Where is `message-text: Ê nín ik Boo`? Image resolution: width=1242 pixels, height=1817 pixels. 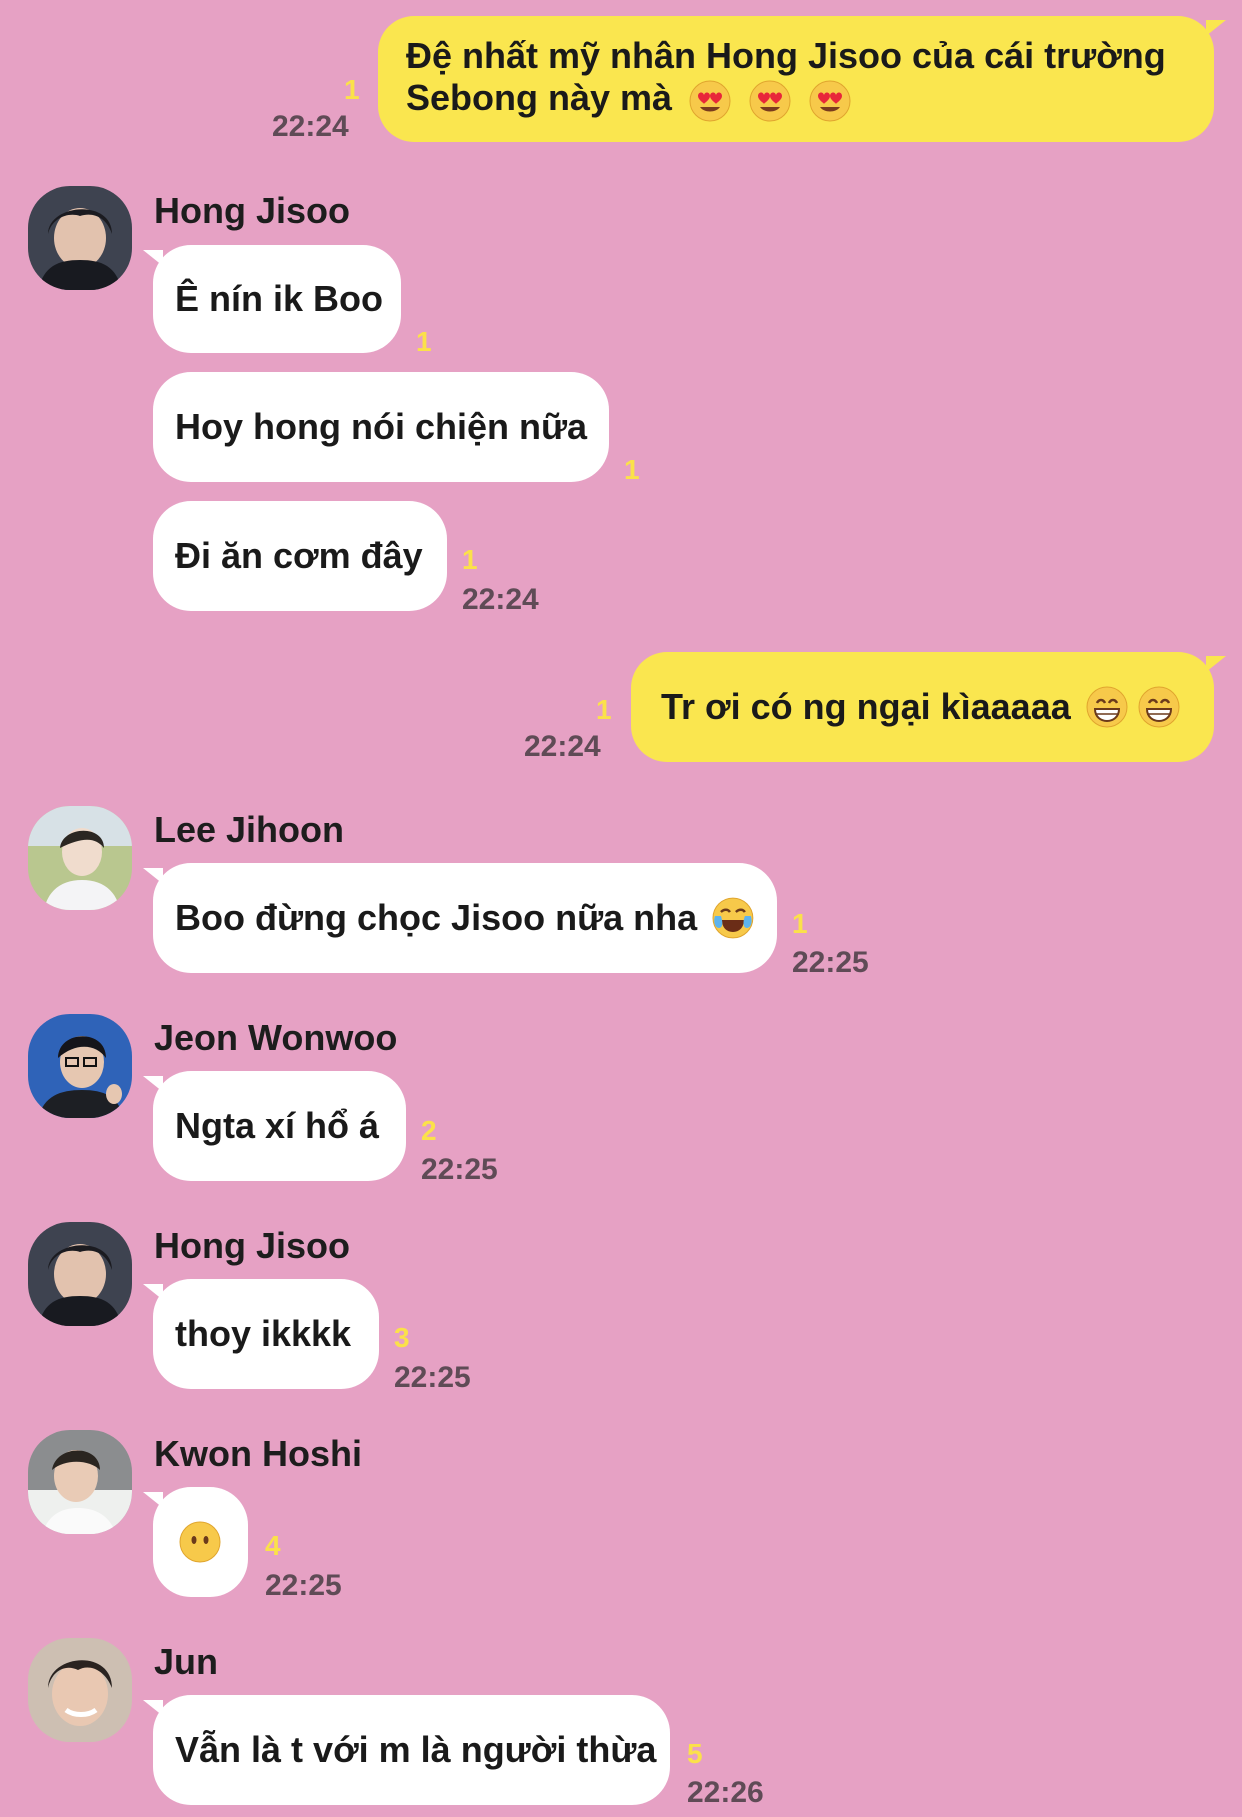 message-text: Ê nín ik Boo is located at coordinates (279, 298).